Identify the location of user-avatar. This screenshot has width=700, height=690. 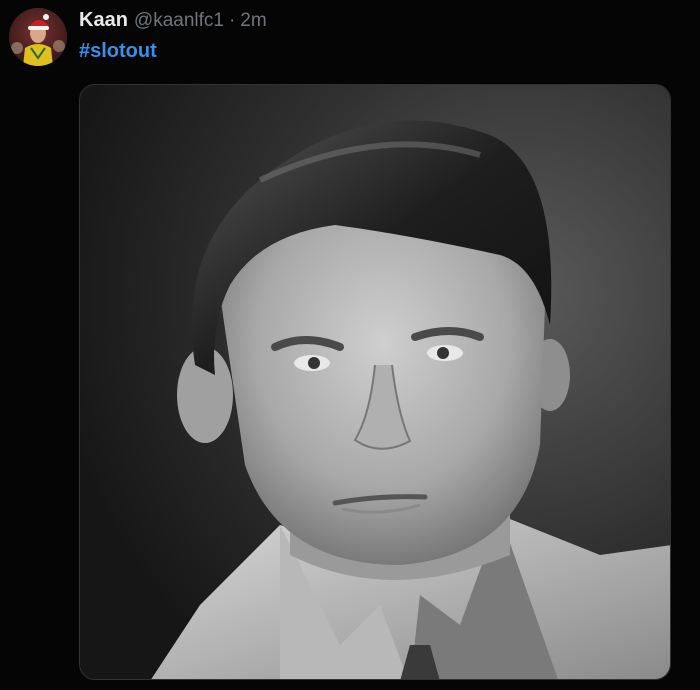
(38, 37).